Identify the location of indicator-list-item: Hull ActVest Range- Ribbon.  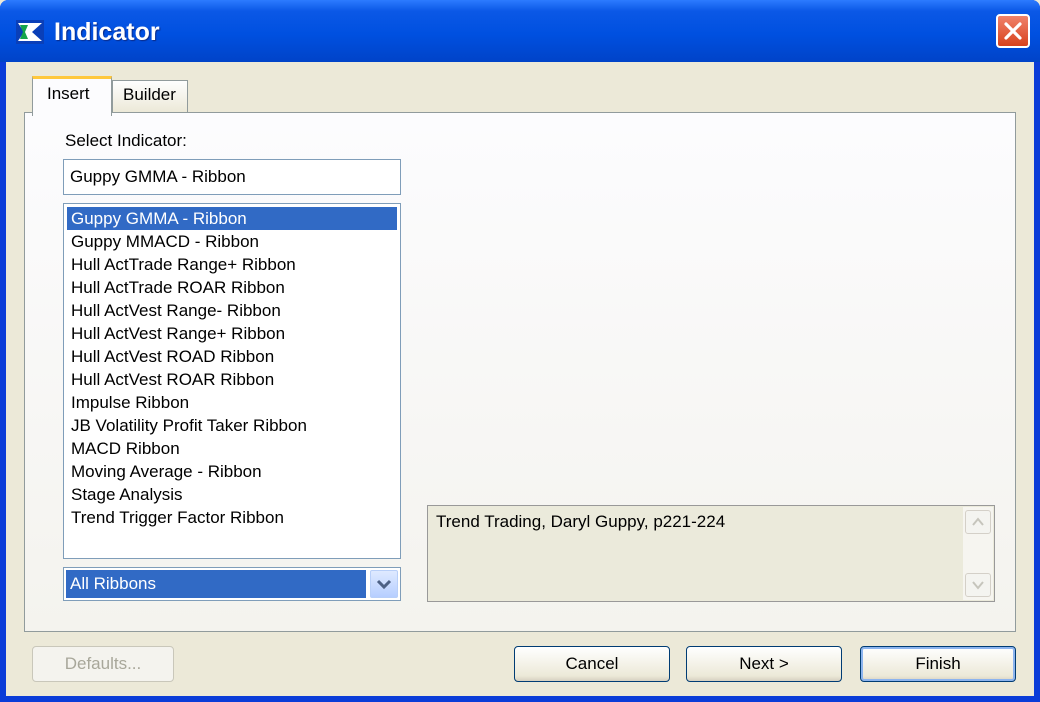
(232, 310).